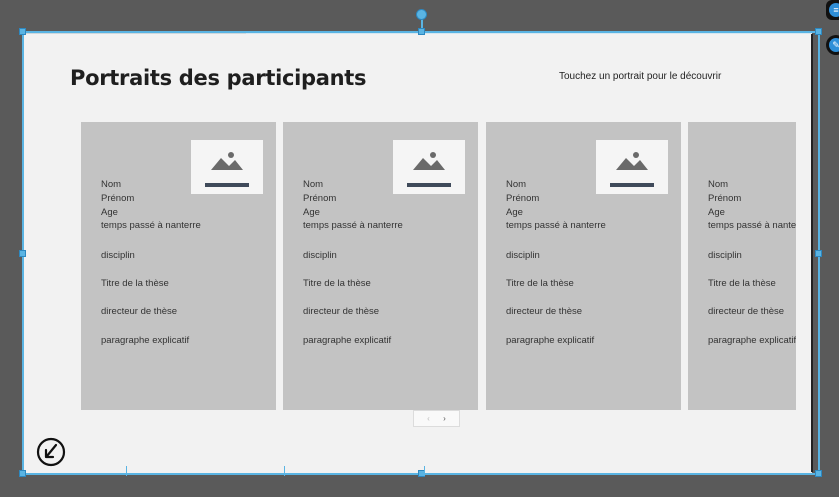 This screenshot has height=497, width=839. What do you see at coordinates (218, 78) in the screenshot?
I see `page-title: Portraits des participants` at bounding box center [218, 78].